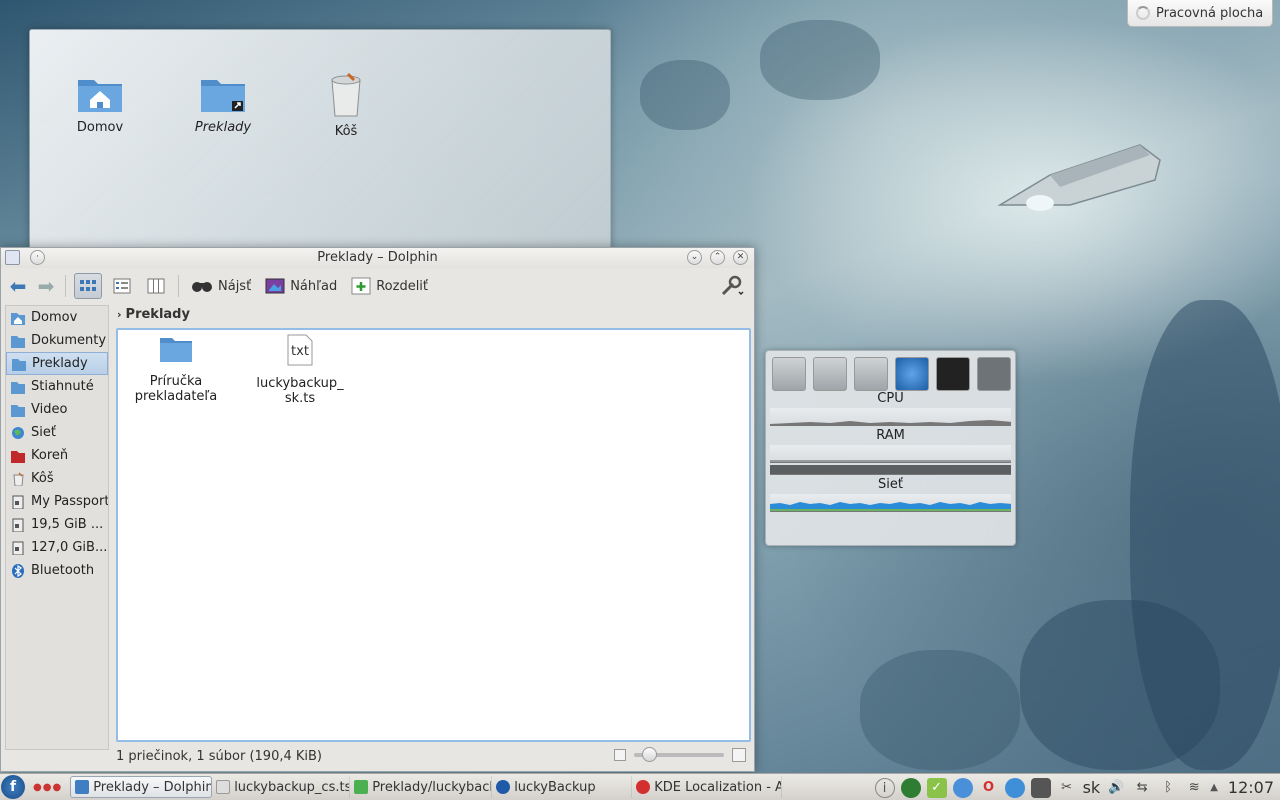 The image size is (1280, 800). What do you see at coordinates (301, 286) in the screenshot?
I see `preview-button: Náhľad` at bounding box center [301, 286].